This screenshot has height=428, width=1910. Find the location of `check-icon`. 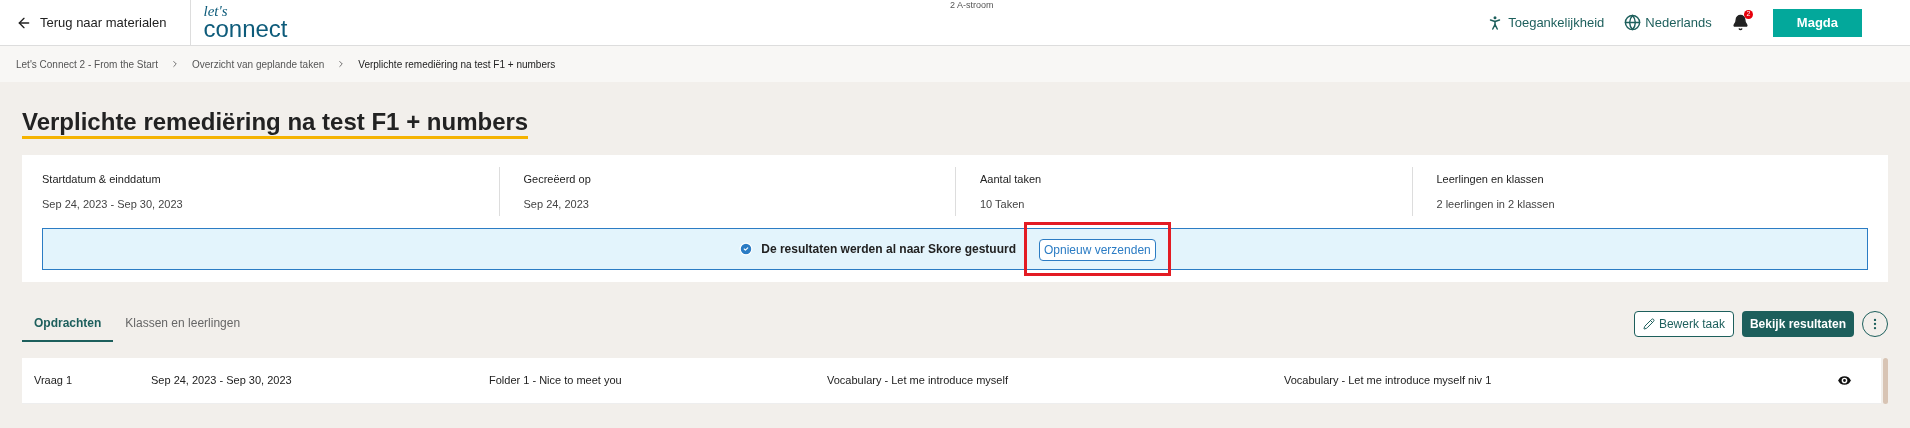

check-icon is located at coordinates (746, 249).